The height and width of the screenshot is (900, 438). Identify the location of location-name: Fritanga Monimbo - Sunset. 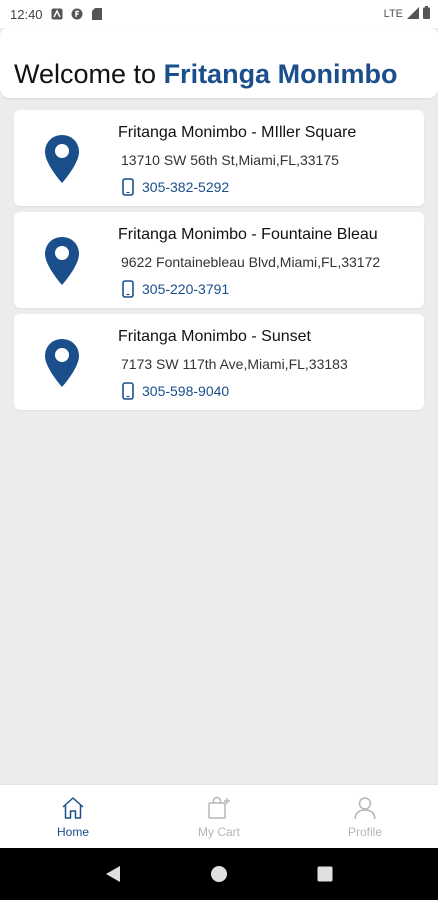
(214, 336).